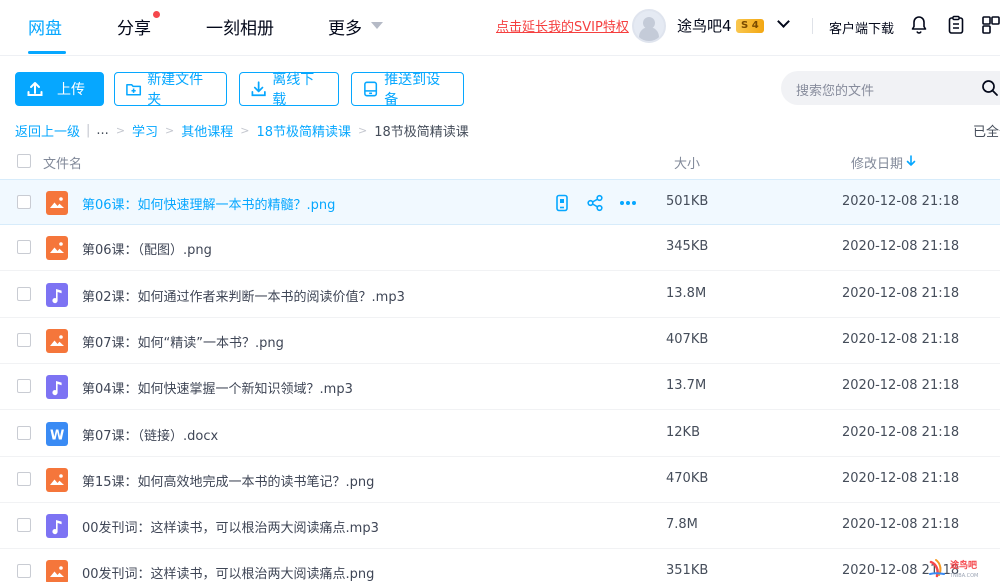 The width and height of the screenshot is (1000, 582). I want to click on breadcrumb-item: 学习, so click(145, 130).